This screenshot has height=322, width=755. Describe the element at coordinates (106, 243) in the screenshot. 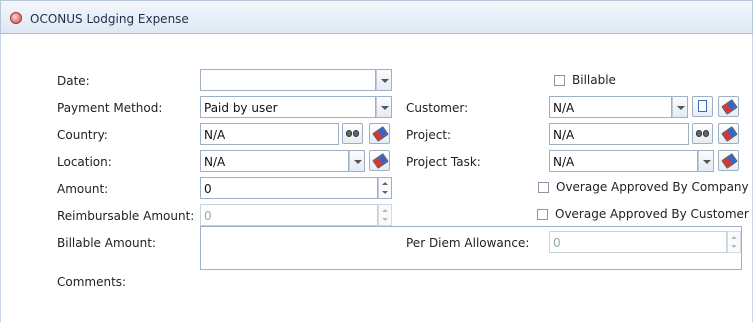

I see `billable-amount-label: Billable Amount:` at that location.